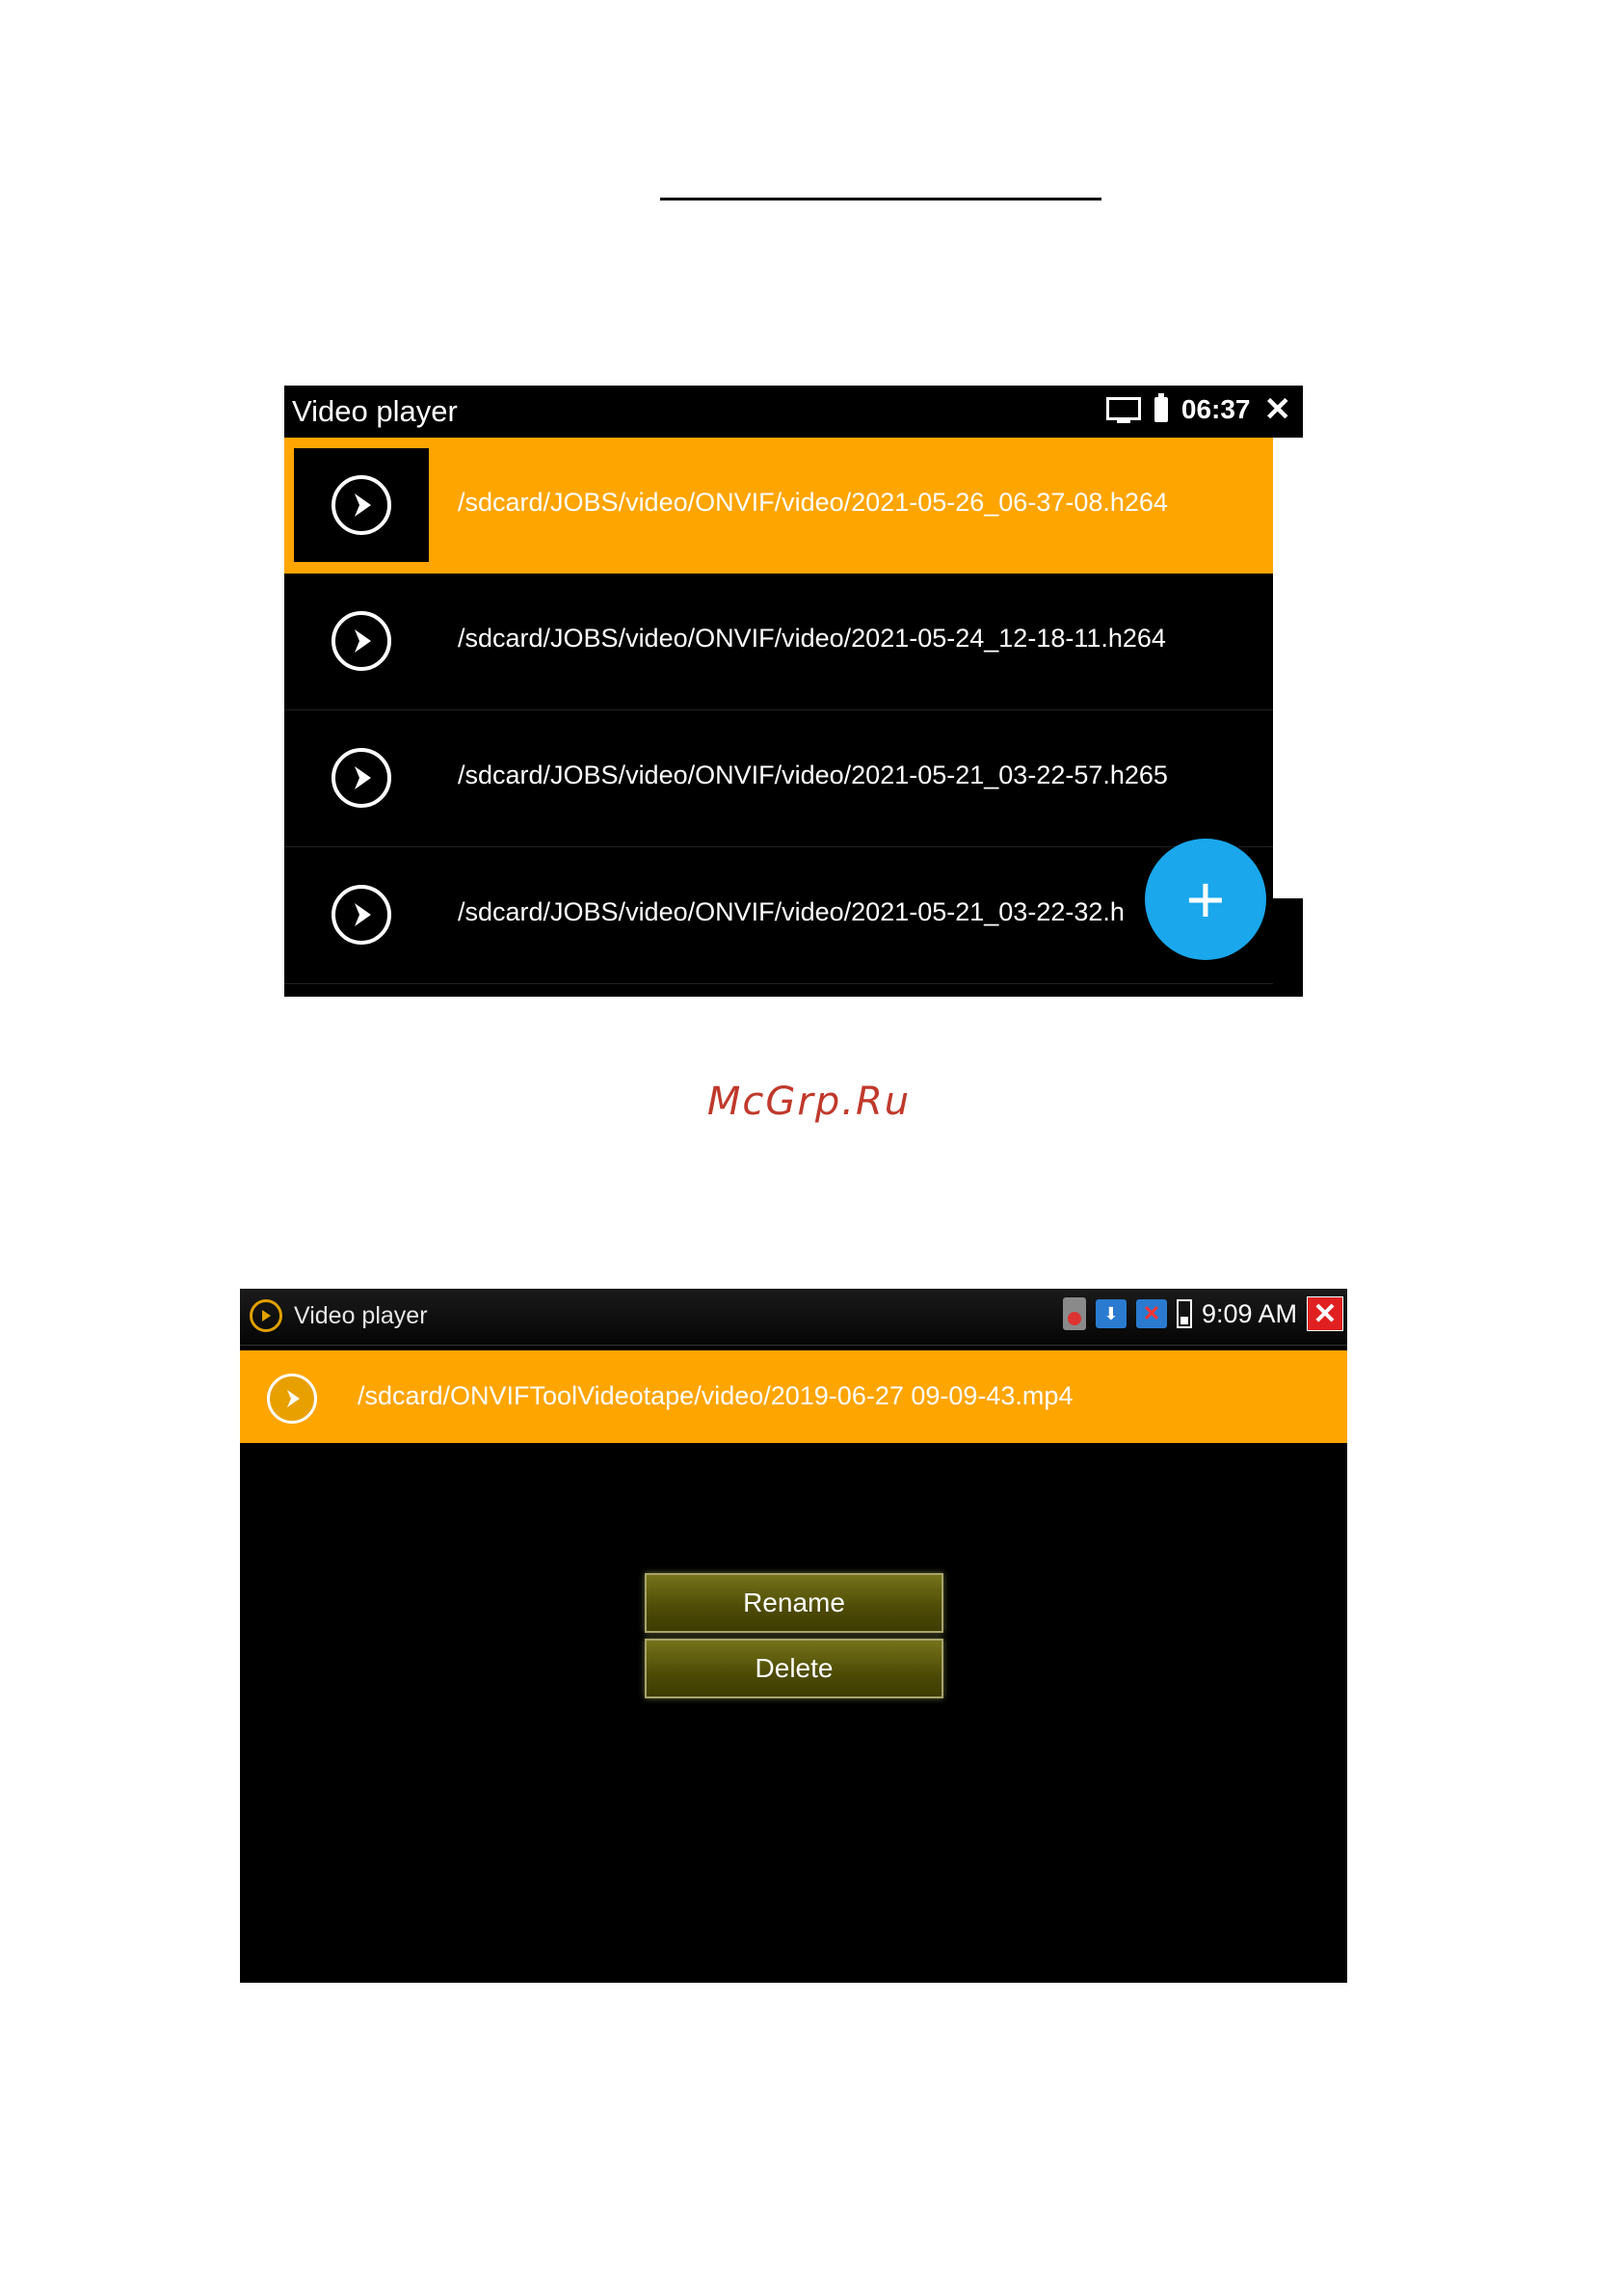  Describe the element at coordinates (794, 1668) in the screenshot. I see `delete-button: Delete` at that location.